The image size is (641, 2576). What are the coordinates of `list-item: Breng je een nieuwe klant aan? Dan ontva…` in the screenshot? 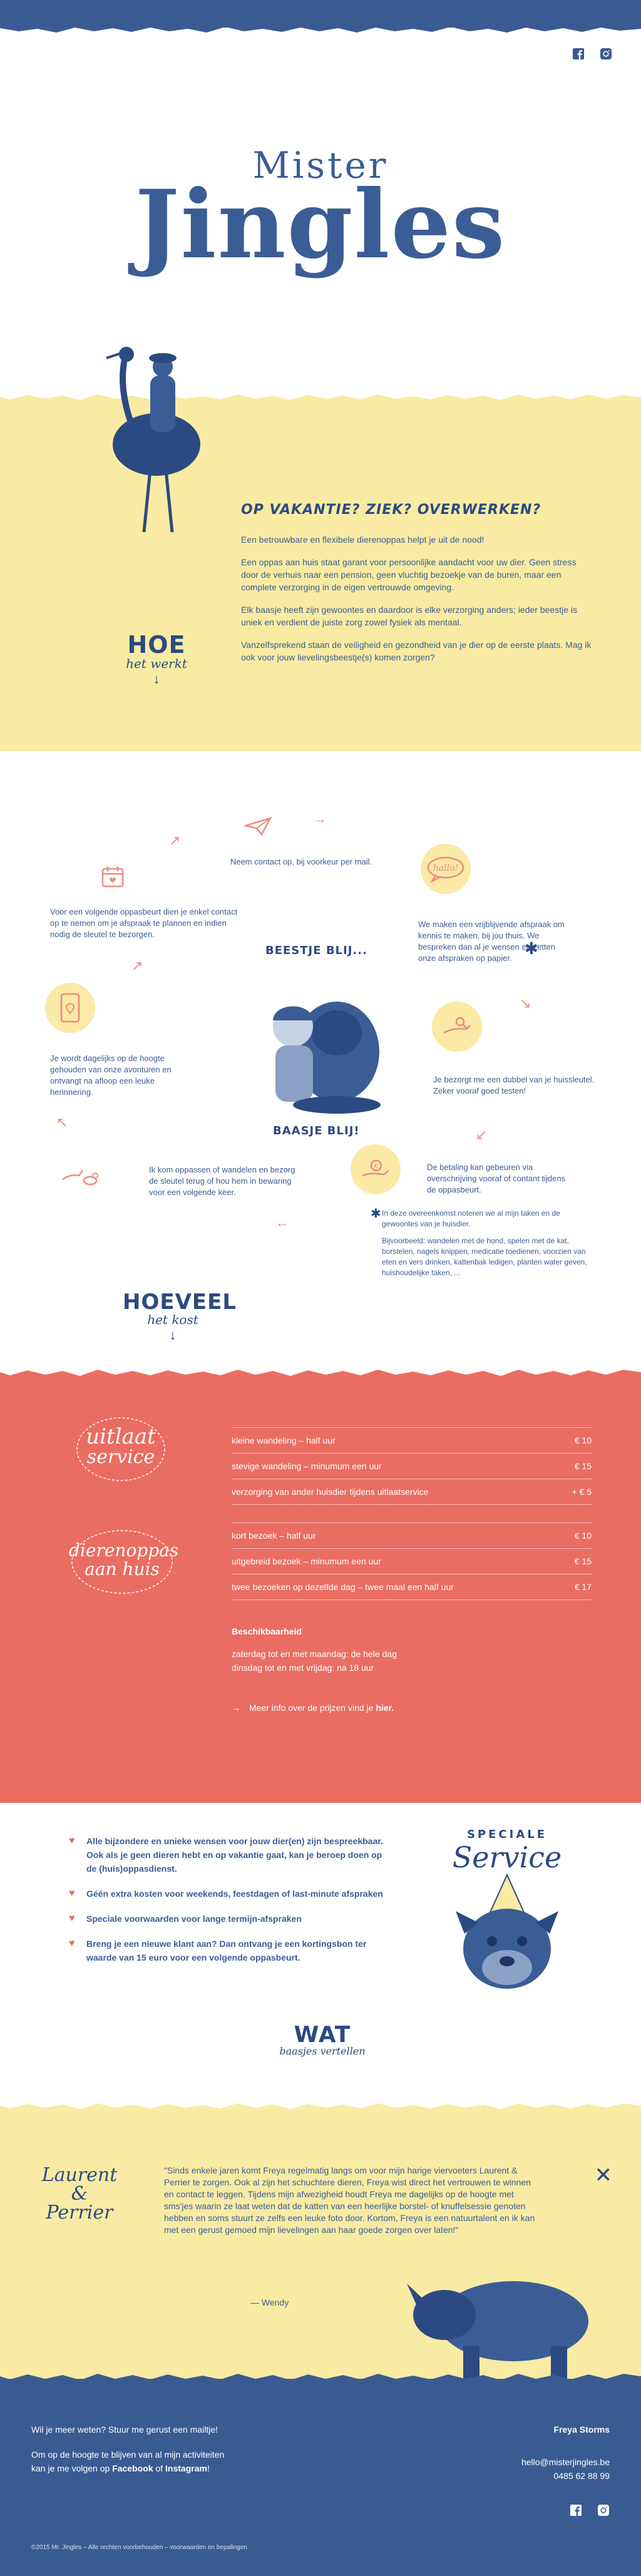 It's located at (232, 1950).